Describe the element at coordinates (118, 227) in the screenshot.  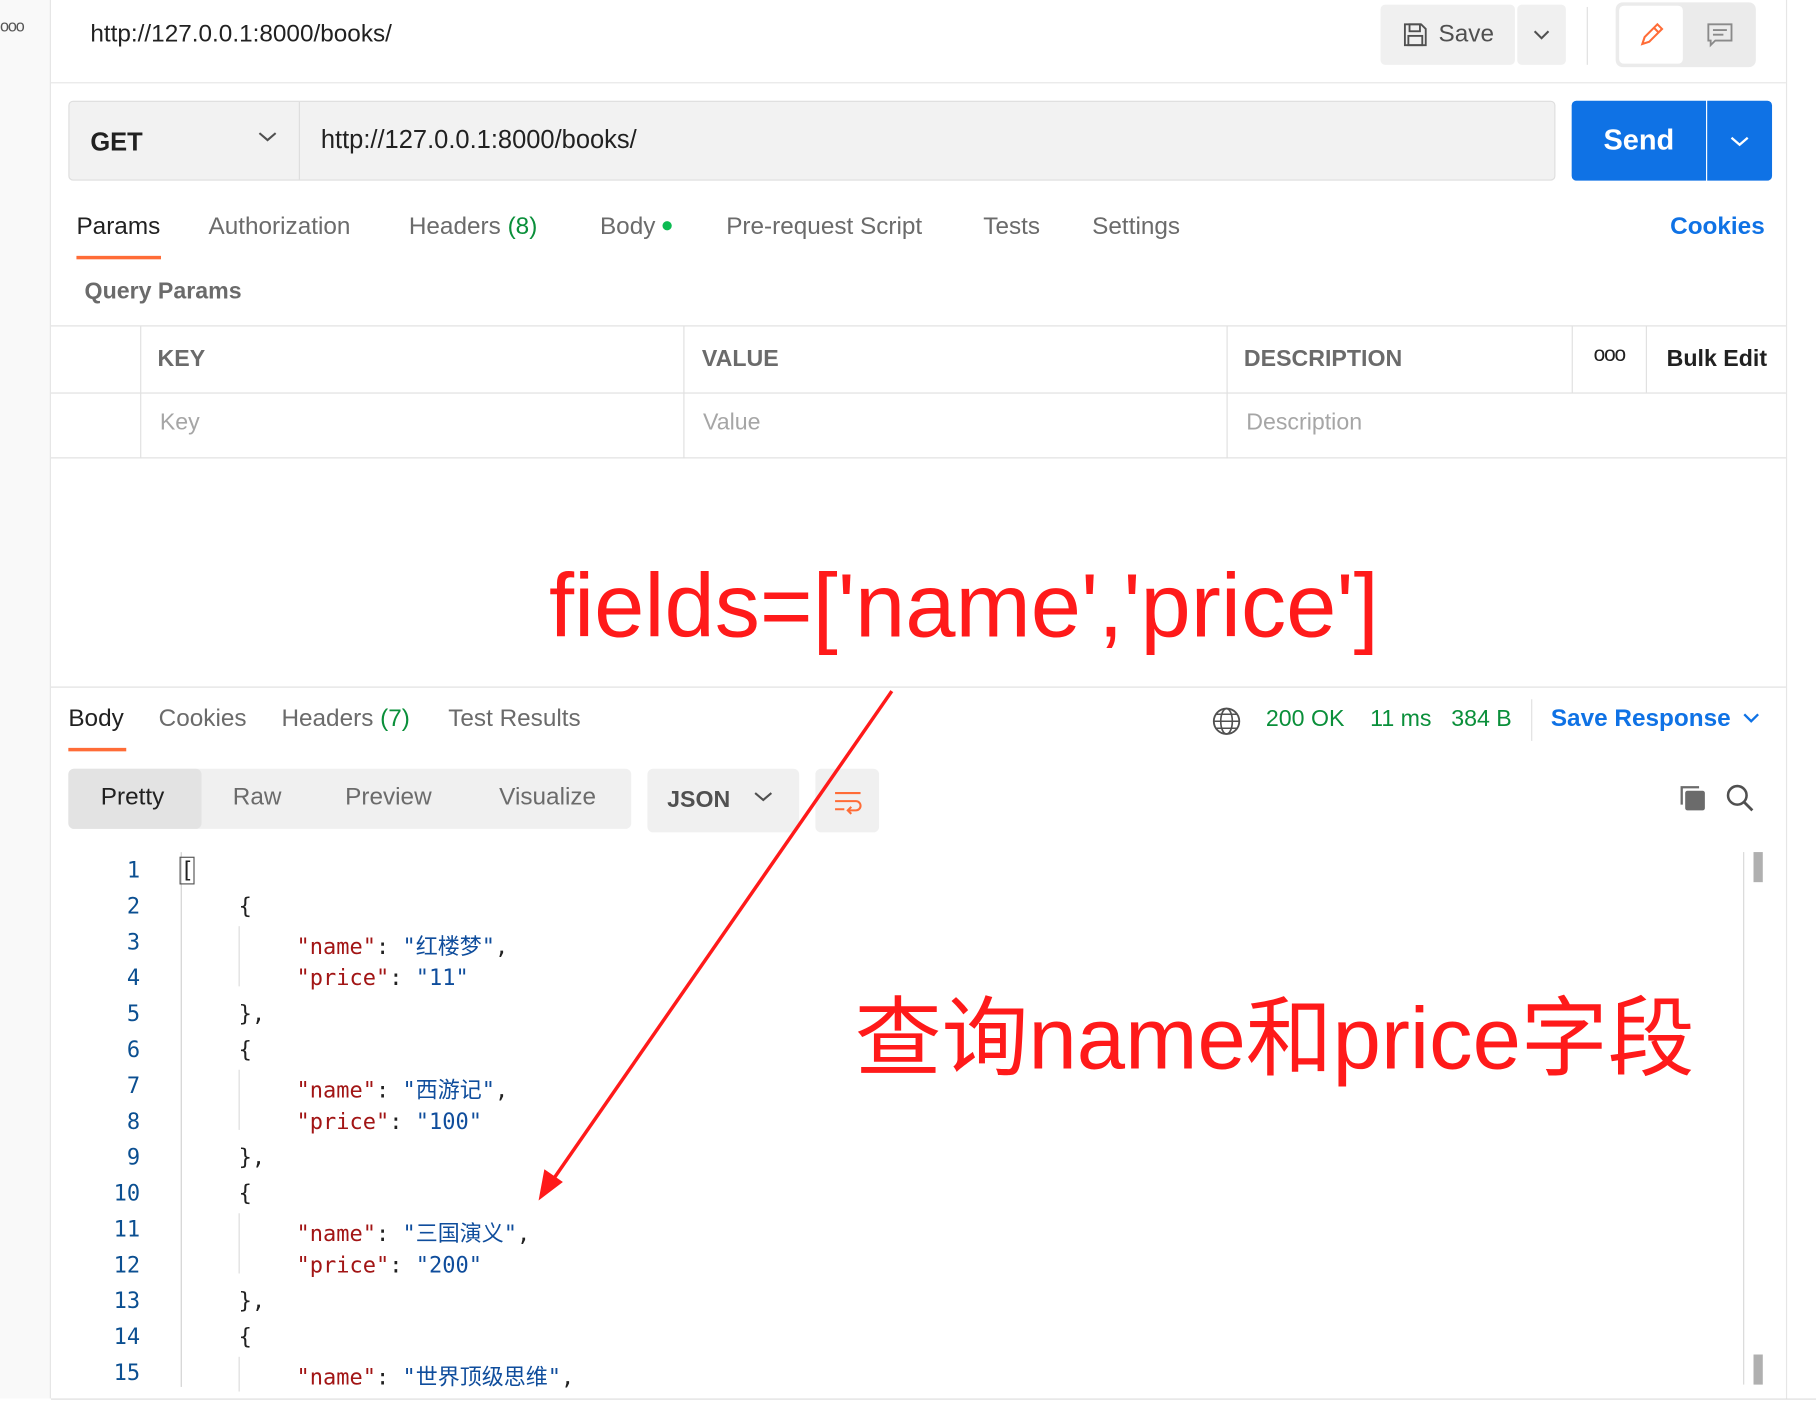
I see `tab-params: Params` at that location.